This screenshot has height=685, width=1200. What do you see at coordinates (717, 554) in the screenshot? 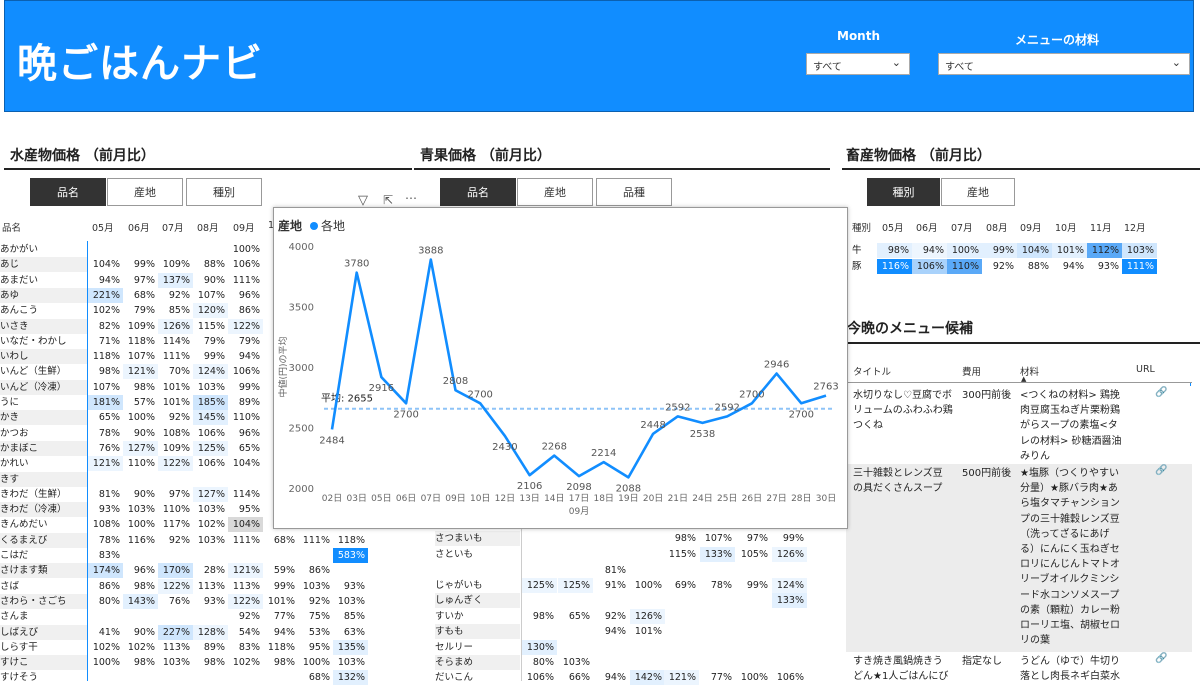
I see `table-cell: 133%` at bounding box center [717, 554].